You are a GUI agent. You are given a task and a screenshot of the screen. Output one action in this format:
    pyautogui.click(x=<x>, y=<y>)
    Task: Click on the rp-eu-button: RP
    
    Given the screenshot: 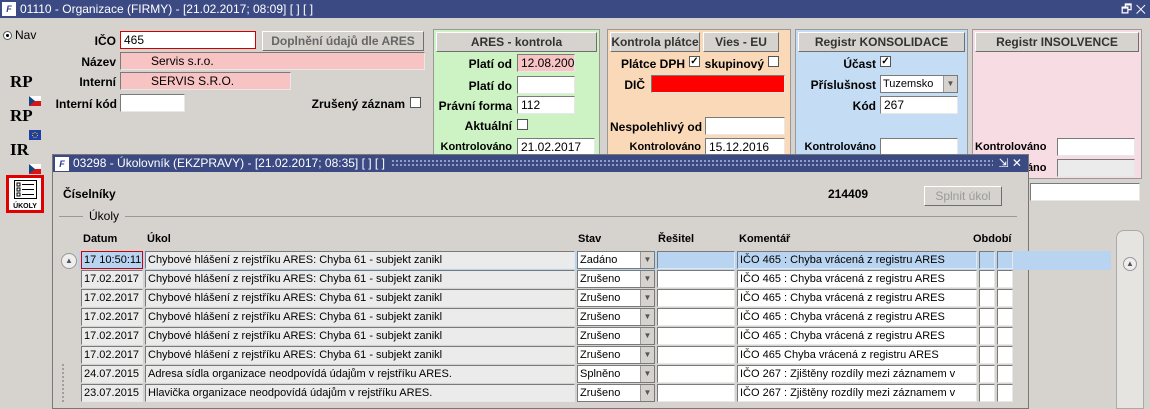 What is the action you would take?
    pyautogui.click(x=25, y=123)
    